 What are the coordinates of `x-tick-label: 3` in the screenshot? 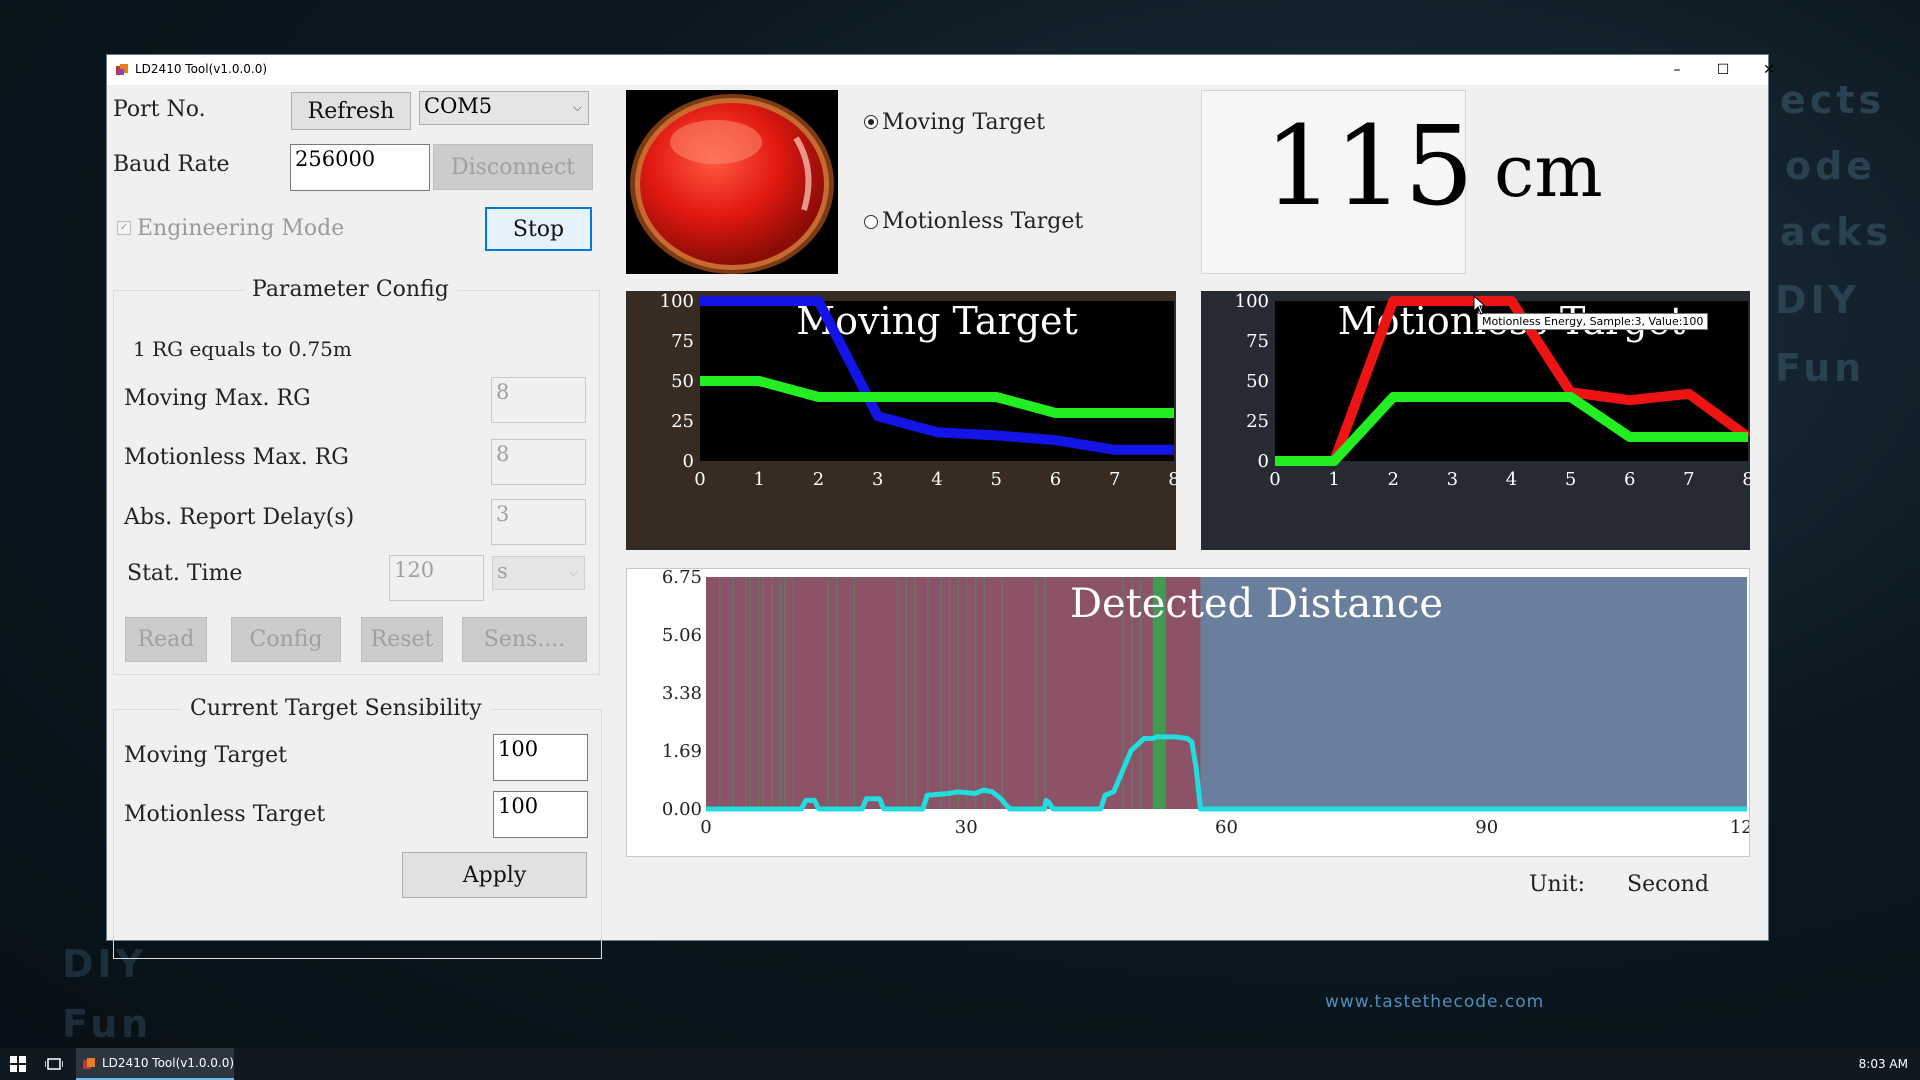 It's located at (877, 479).